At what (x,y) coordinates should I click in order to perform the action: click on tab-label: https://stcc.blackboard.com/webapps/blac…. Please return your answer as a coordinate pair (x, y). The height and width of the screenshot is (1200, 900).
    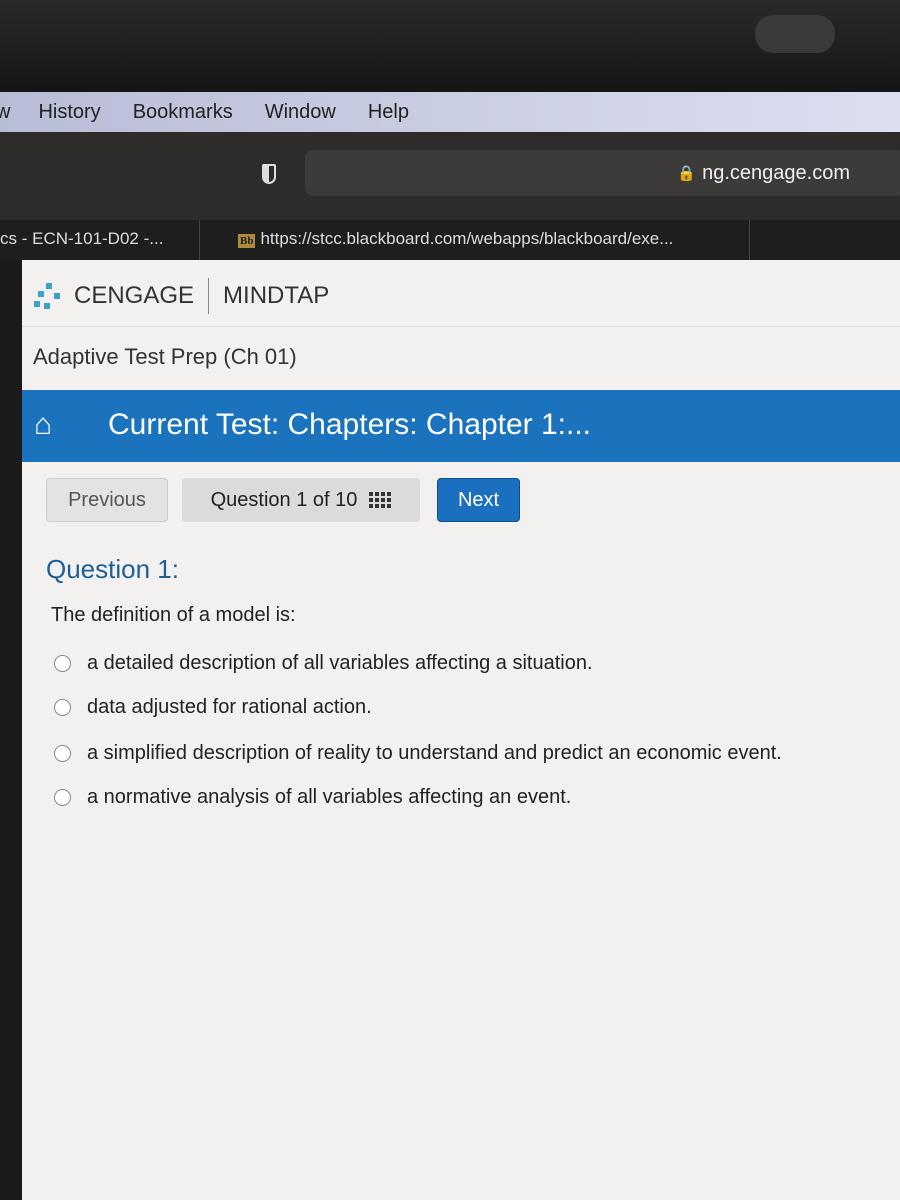
    Looking at the image, I should click on (467, 238).